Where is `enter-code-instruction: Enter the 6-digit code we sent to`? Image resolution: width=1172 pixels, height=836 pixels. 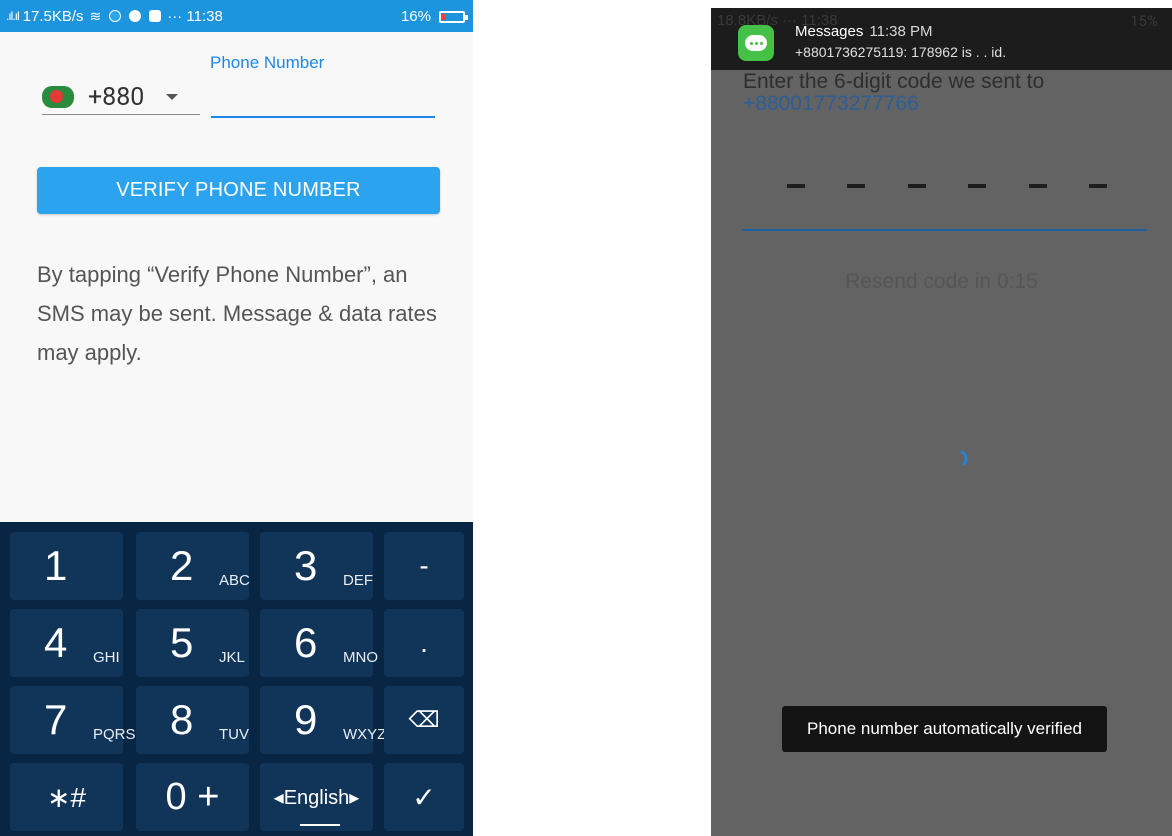
enter-code-instruction: Enter the 6-digit code we sent to is located at coordinates (894, 81).